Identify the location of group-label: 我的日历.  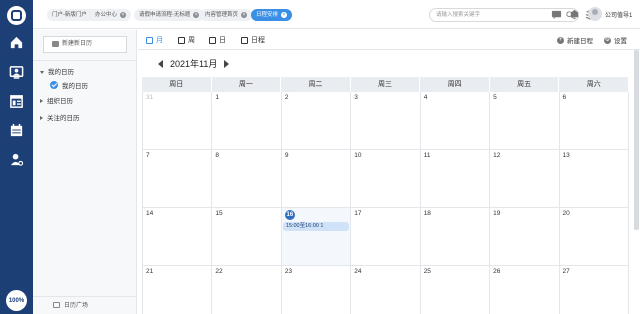
(61, 72).